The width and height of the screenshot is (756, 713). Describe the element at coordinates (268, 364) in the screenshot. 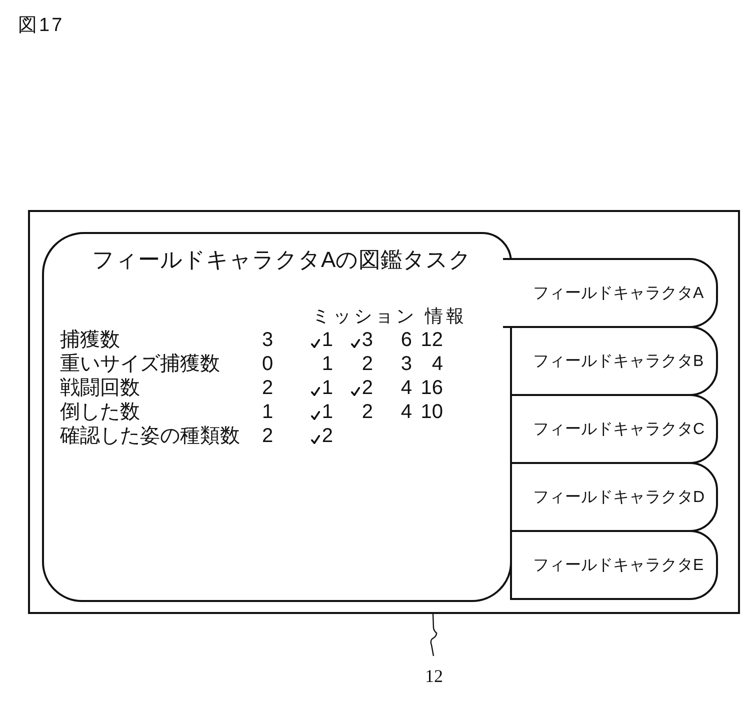

I see `count-value: 0` at that location.